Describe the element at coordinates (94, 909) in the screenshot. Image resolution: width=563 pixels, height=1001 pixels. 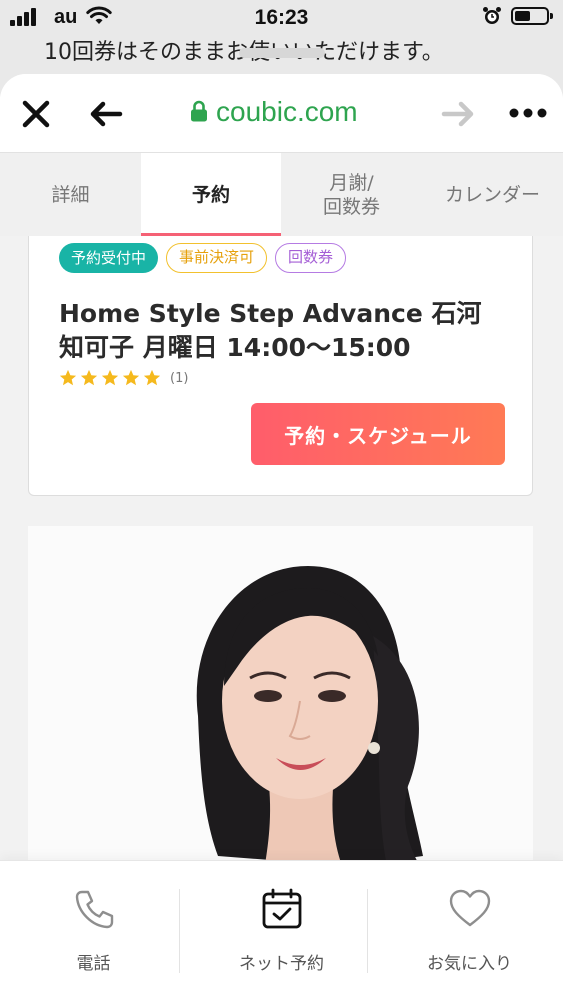
I see `phone-icon` at that location.